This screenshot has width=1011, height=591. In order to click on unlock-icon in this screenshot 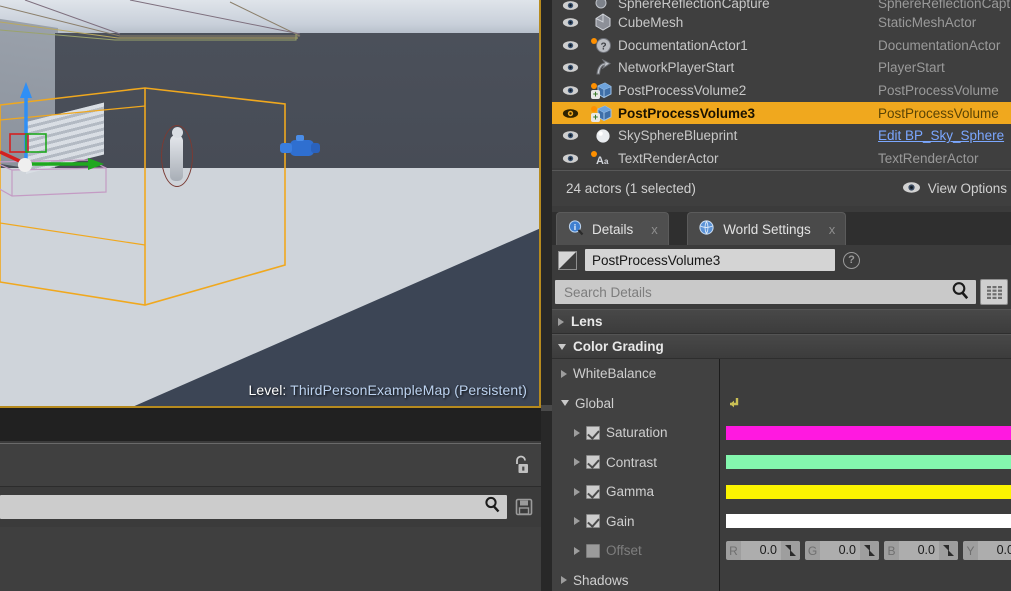, I will do `click(521, 465)`.